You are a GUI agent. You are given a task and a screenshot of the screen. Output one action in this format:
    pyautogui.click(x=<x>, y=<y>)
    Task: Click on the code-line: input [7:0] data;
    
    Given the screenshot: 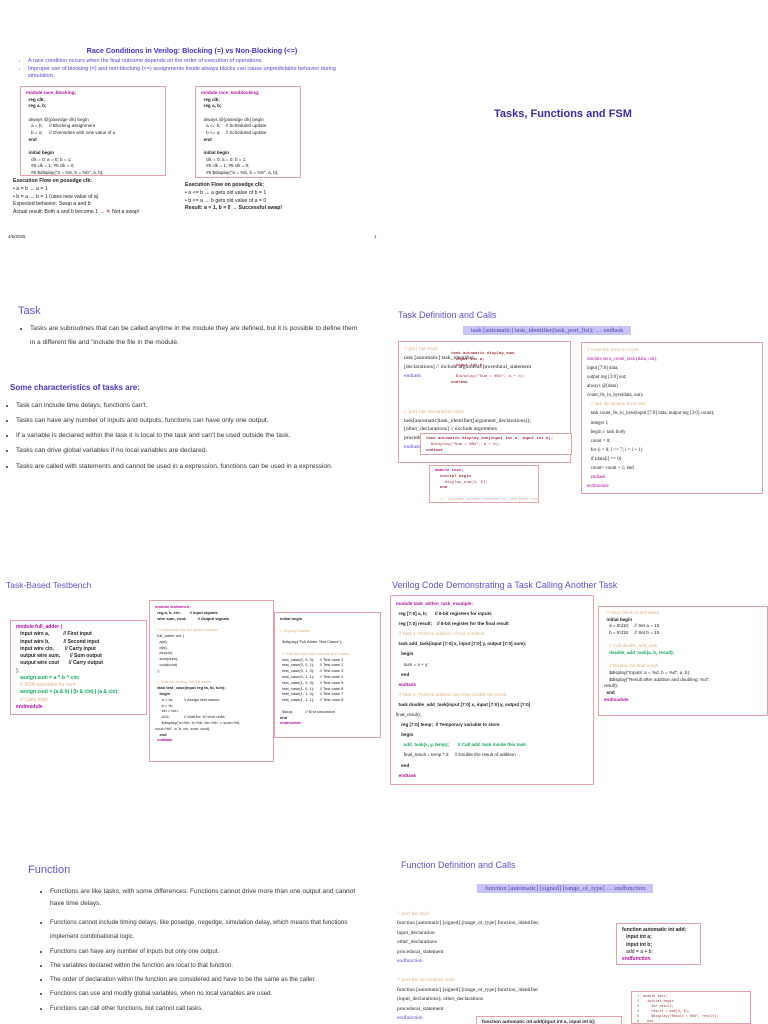 What is the action you would take?
    pyautogui.click(x=603, y=369)
    